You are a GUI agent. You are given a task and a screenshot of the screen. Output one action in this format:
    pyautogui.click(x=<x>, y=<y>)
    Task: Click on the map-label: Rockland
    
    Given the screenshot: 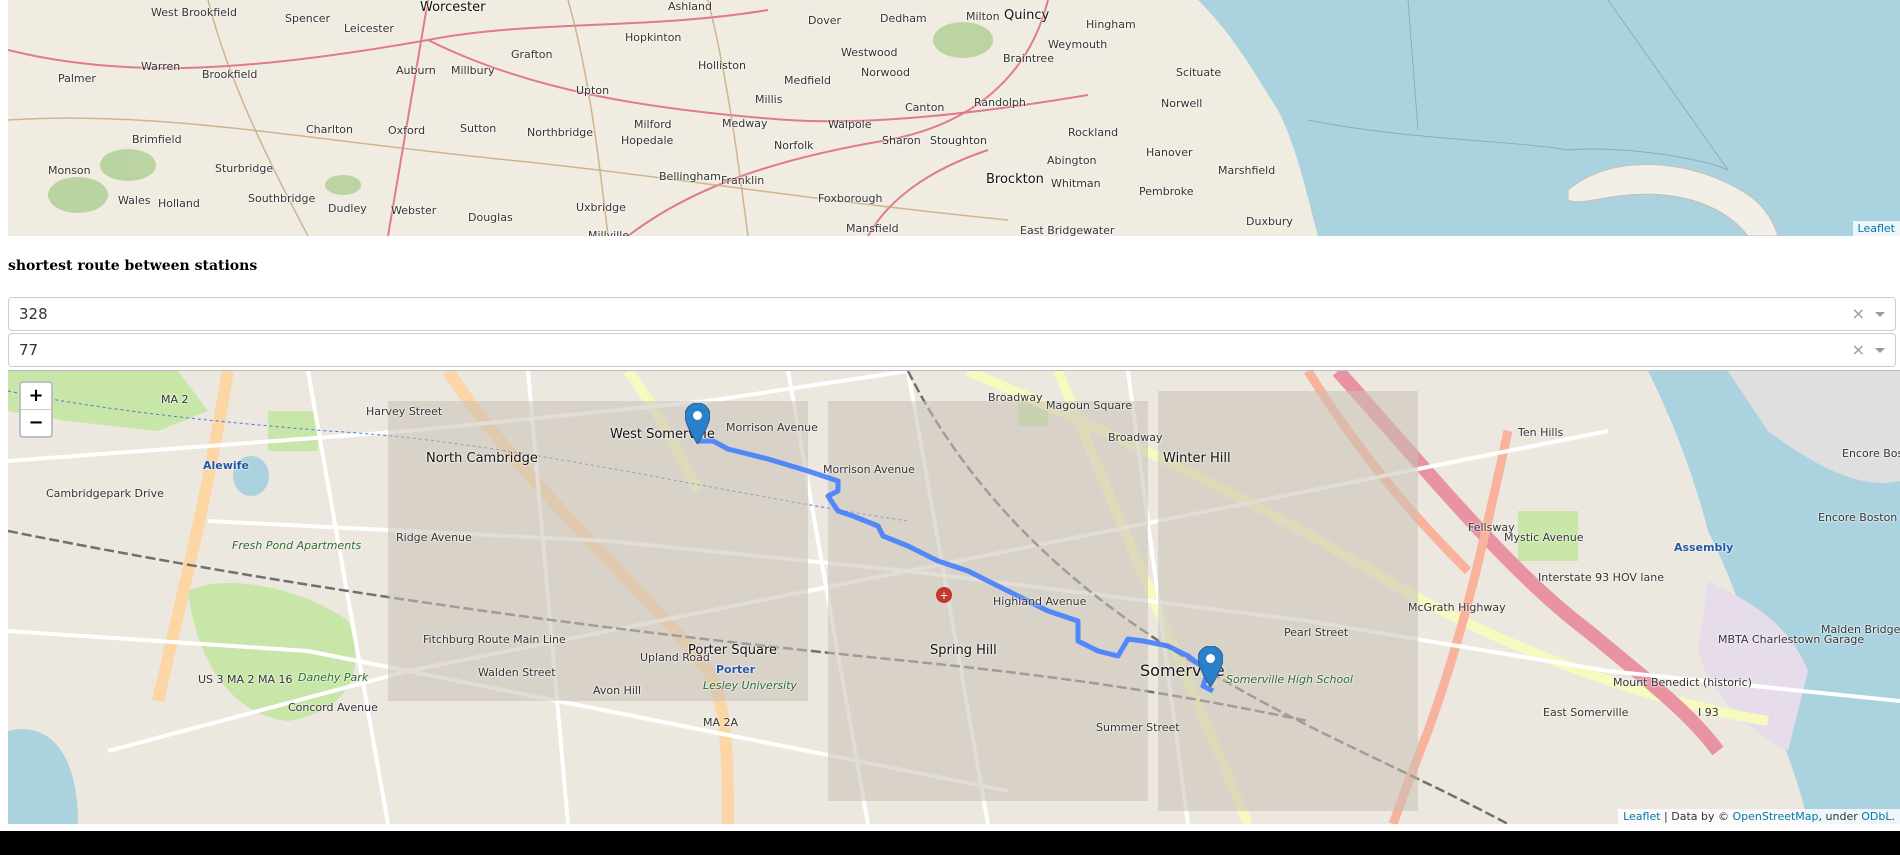 What is the action you would take?
    pyautogui.click(x=1093, y=132)
    